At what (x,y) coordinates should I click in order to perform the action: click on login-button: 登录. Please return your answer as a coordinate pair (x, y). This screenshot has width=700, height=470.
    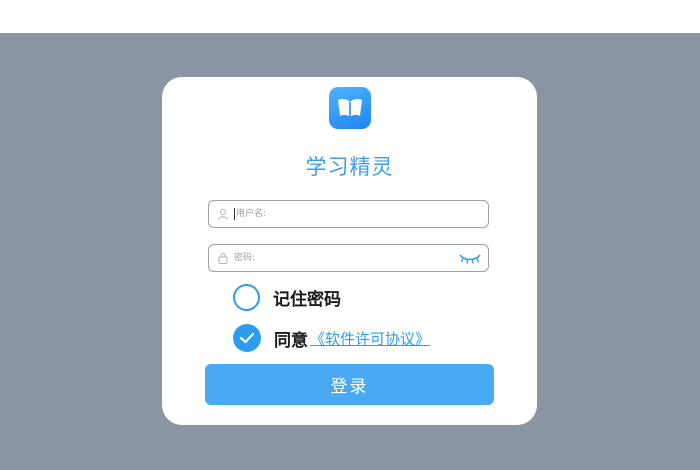
    Looking at the image, I should click on (349, 384).